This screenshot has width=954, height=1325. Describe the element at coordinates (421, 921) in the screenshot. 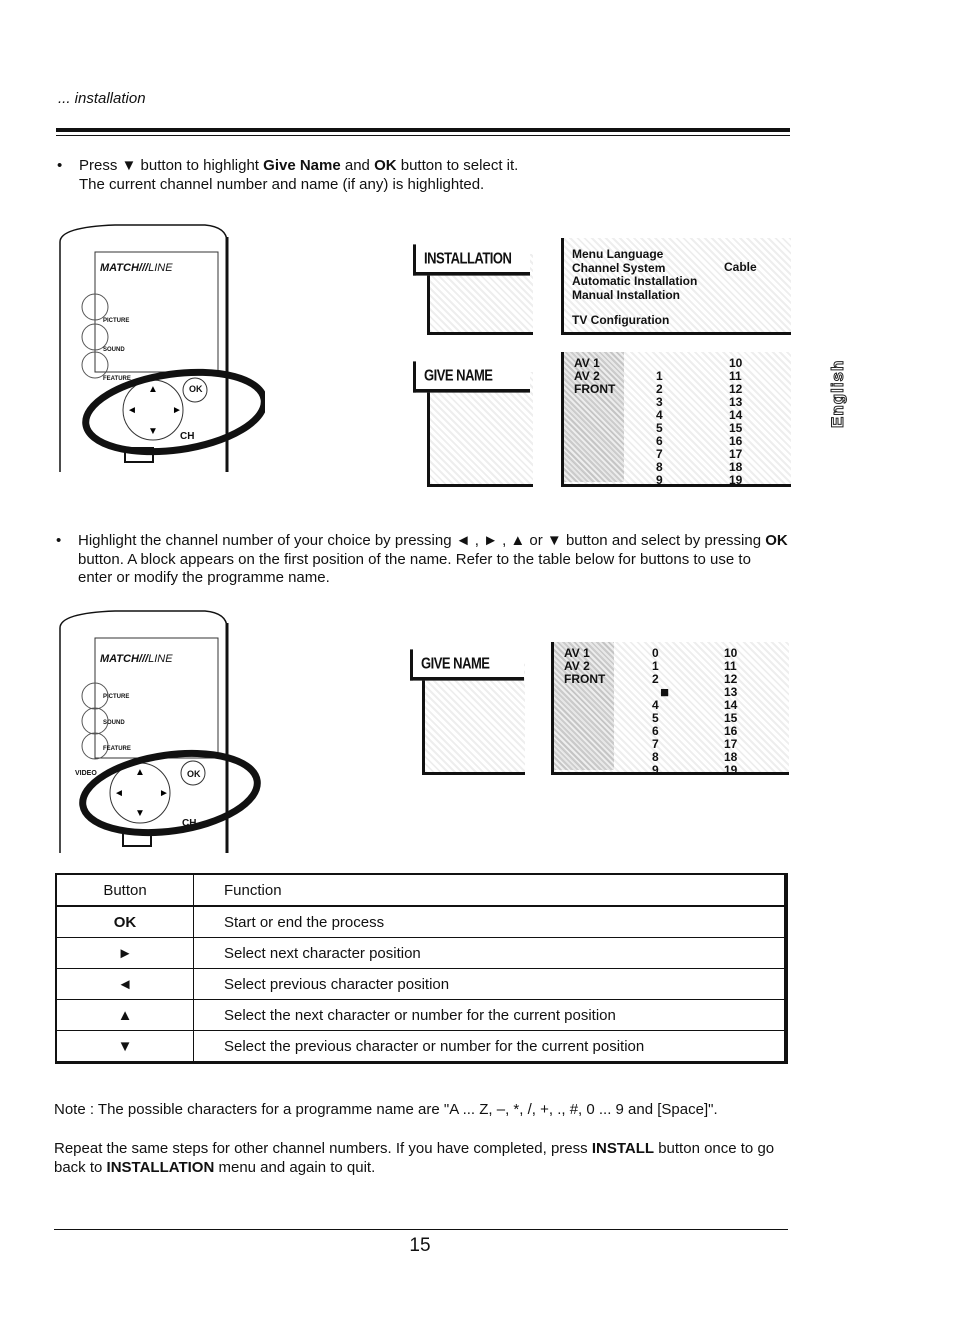

I see `table-row: OK Start or end the process` at that location.